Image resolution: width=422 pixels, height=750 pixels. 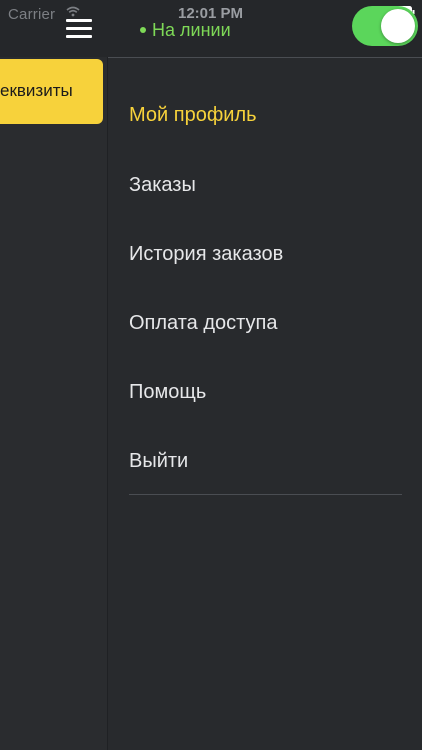 What do you see at coordinates (143, 30) in the screenshot?
I see `online-status-dot` at bounding box center [143, 30].